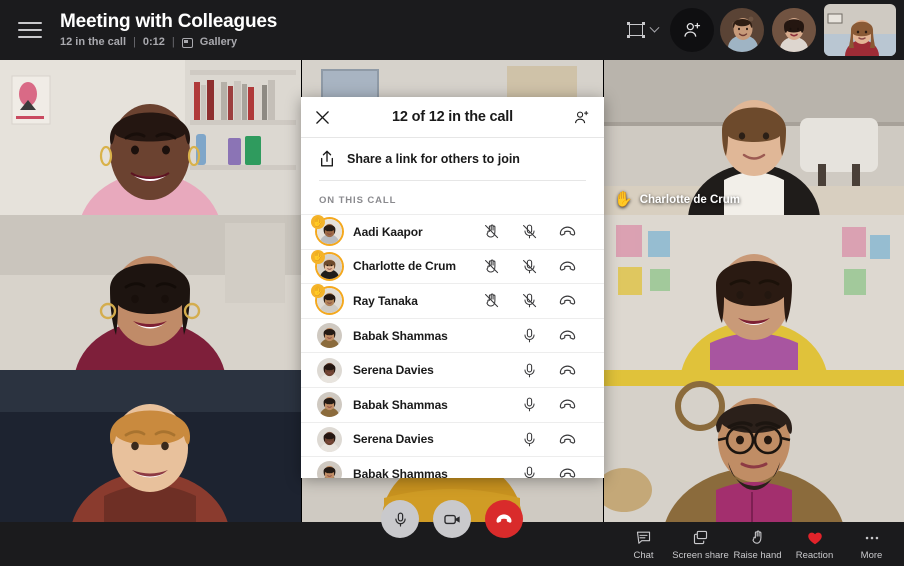 The image size is (904, 566). I want to click on section-label-on-this-call: ON THIS CALL, so click(358, 200).